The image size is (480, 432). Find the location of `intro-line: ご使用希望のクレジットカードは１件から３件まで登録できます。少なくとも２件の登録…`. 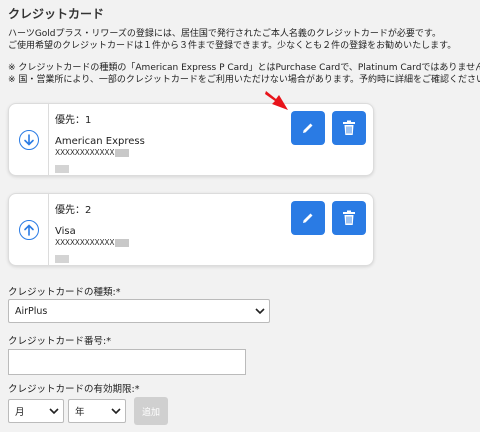

intro-line: ご使用希望のクレジットカードは１件から３件まで登録できます。少なくとも２件の登録… is located at coordinates (232, 46).